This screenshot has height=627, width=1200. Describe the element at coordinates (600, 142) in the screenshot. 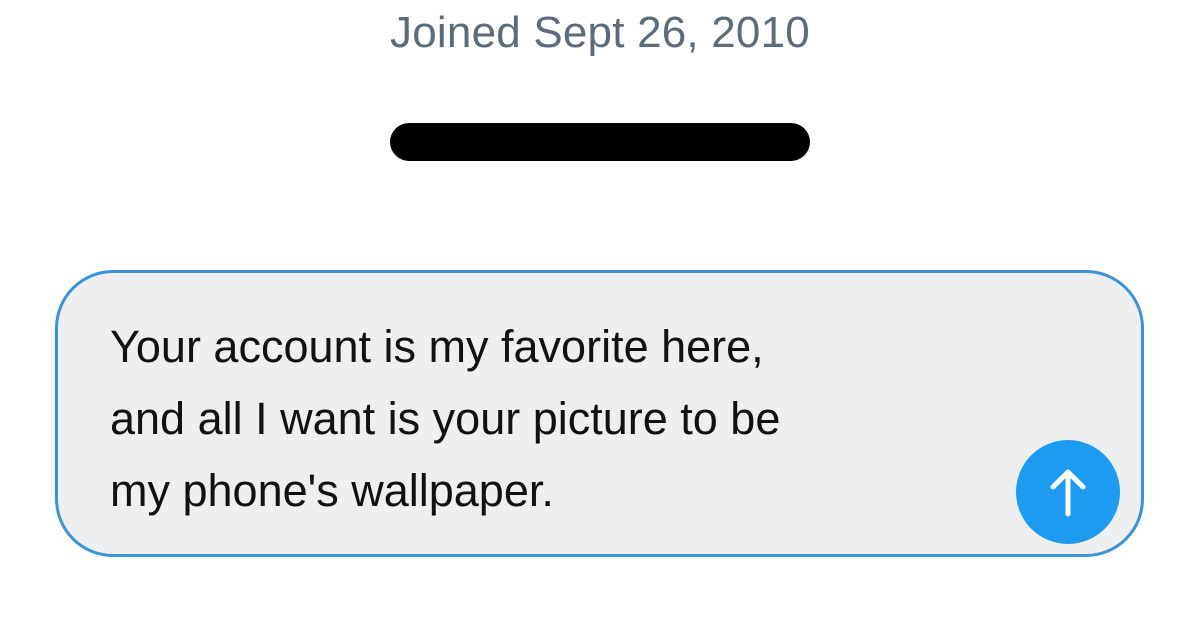

I see `redaction-bar` at that location.